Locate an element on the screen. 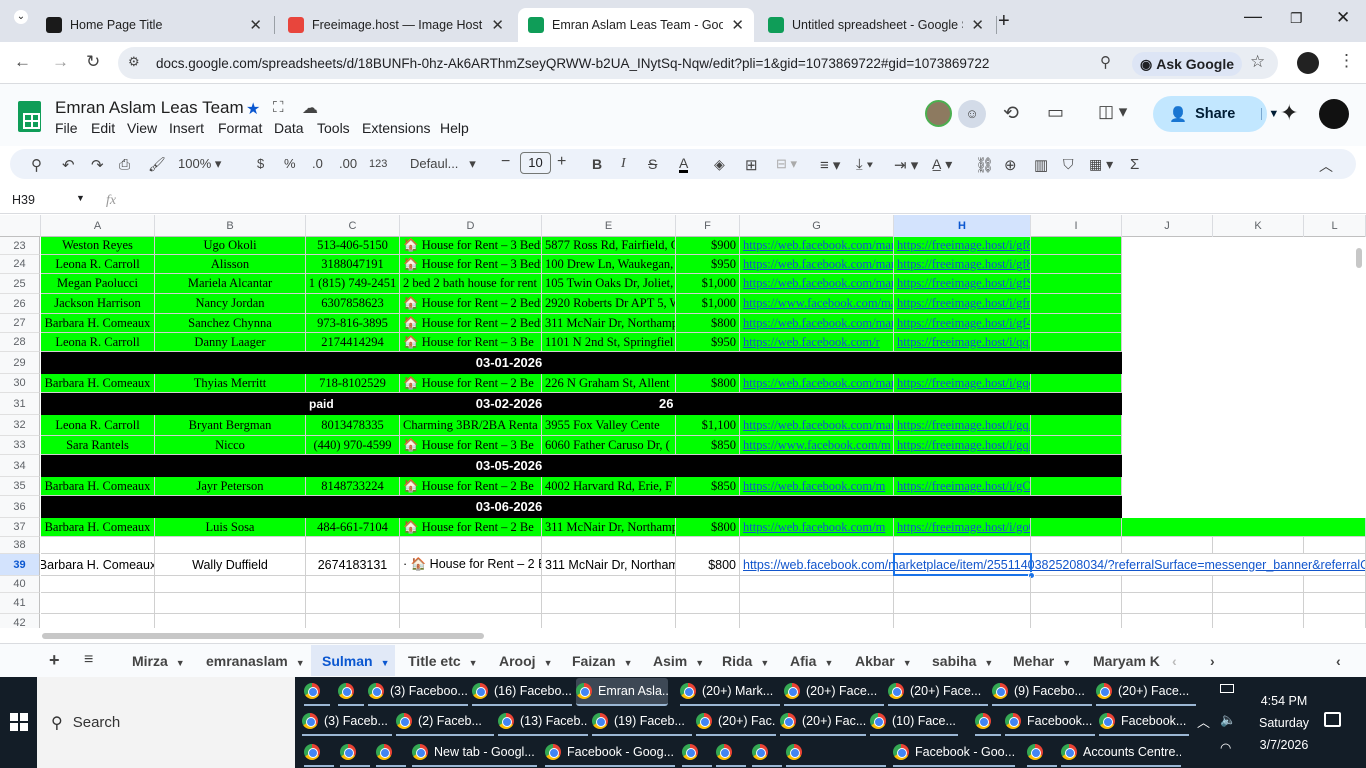 The width and height of the screenshot is (1366, 768). side-panel-toggle: ‹ is located at coordinates (1338, 661).